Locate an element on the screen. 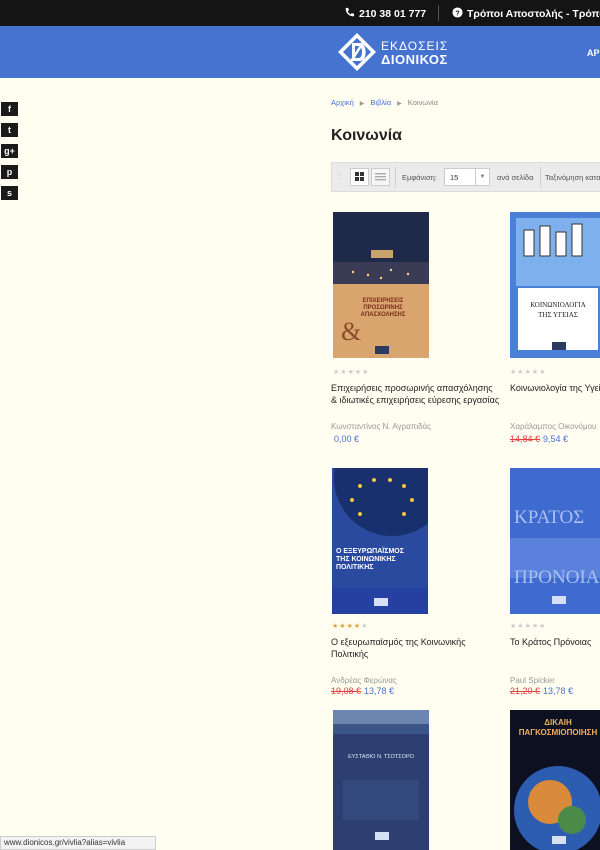 This screenshot has height=850, width=600. product-title: Κοινωνιολογία της Υγείας is located at coordinates (555, 388).